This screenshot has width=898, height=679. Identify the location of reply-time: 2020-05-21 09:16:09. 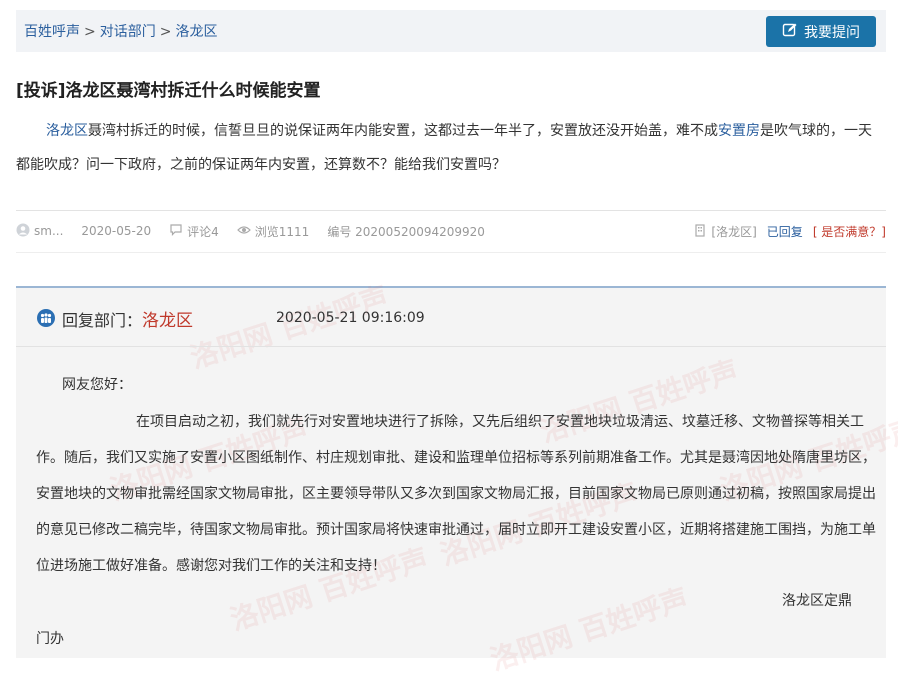
(350, 318).